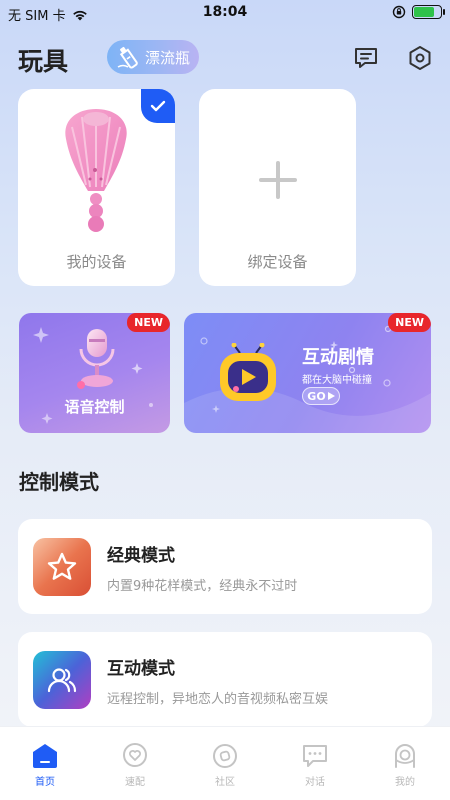  Describe the element at coordinates (316, 396) in the screenshot. I see `go-label: GO` at that location.